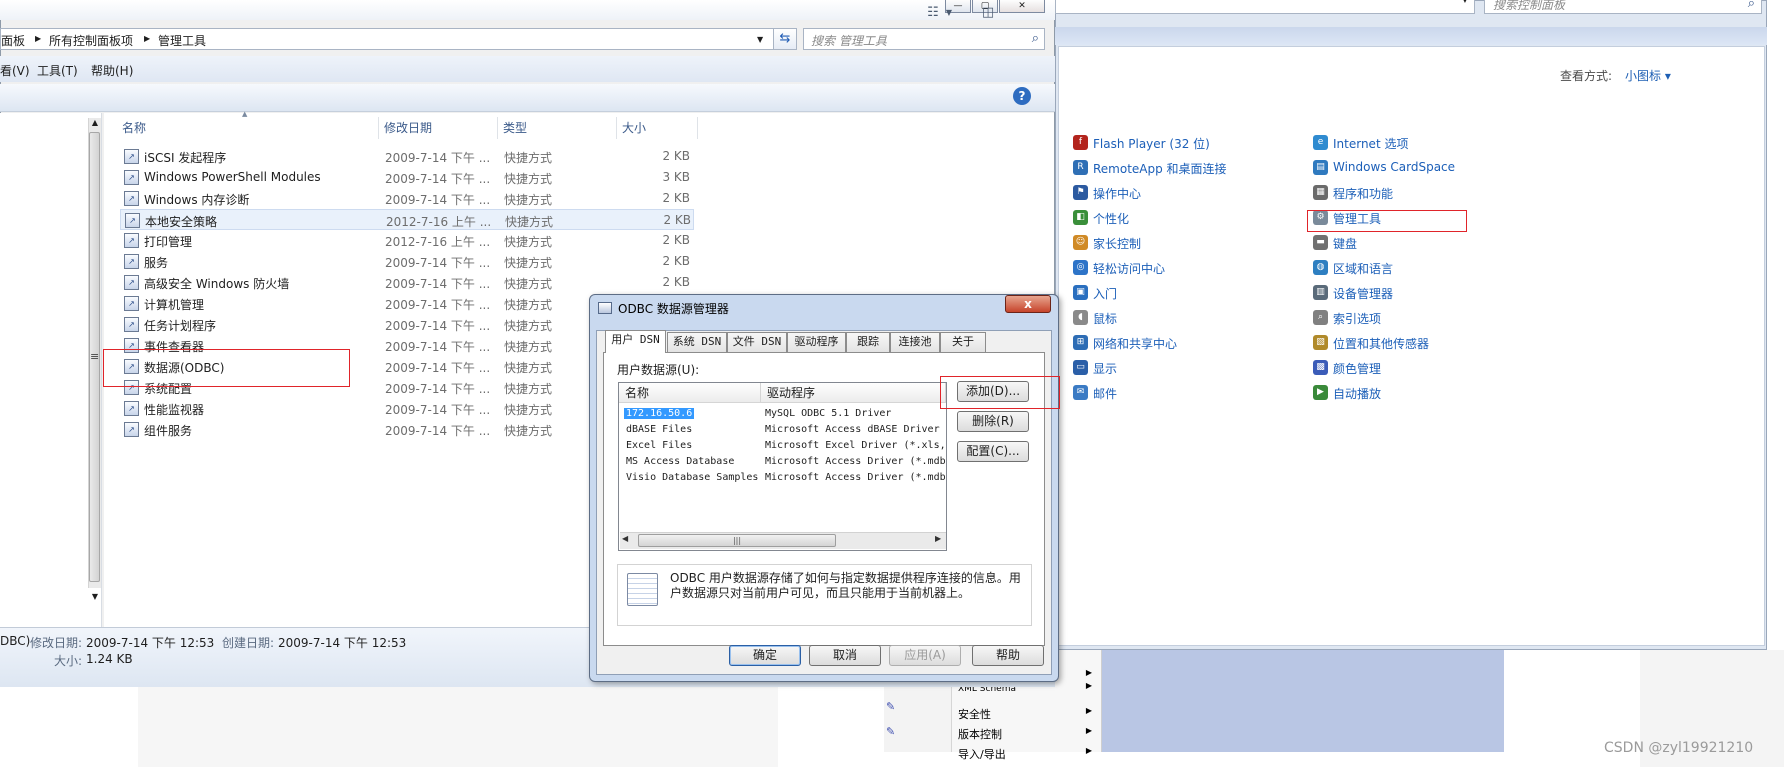  What do you see at coordinates (1028, 304) in the screenshot?
I see `dialog-close-button: x` at bounding box center [1028, 304].